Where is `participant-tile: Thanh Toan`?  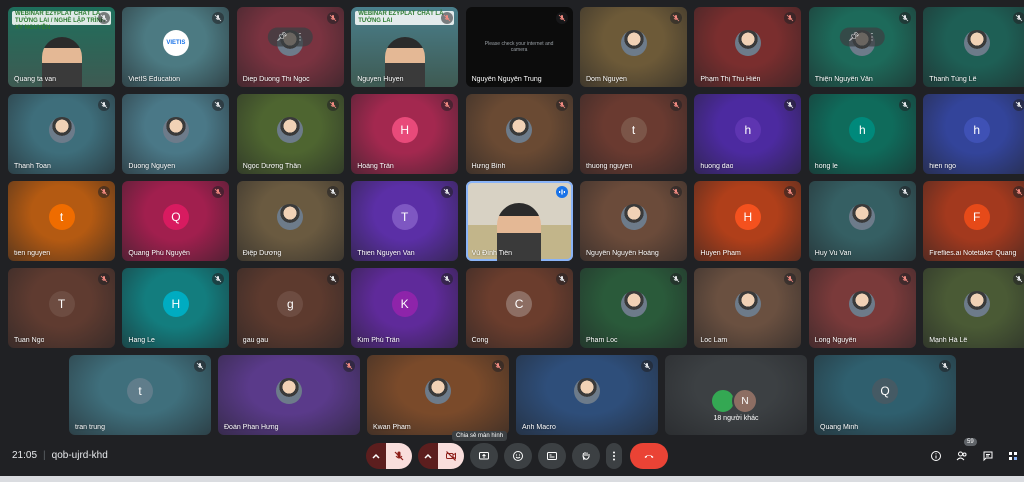 participant-tile: Thanh Toan is located at coordinates (61, 134).